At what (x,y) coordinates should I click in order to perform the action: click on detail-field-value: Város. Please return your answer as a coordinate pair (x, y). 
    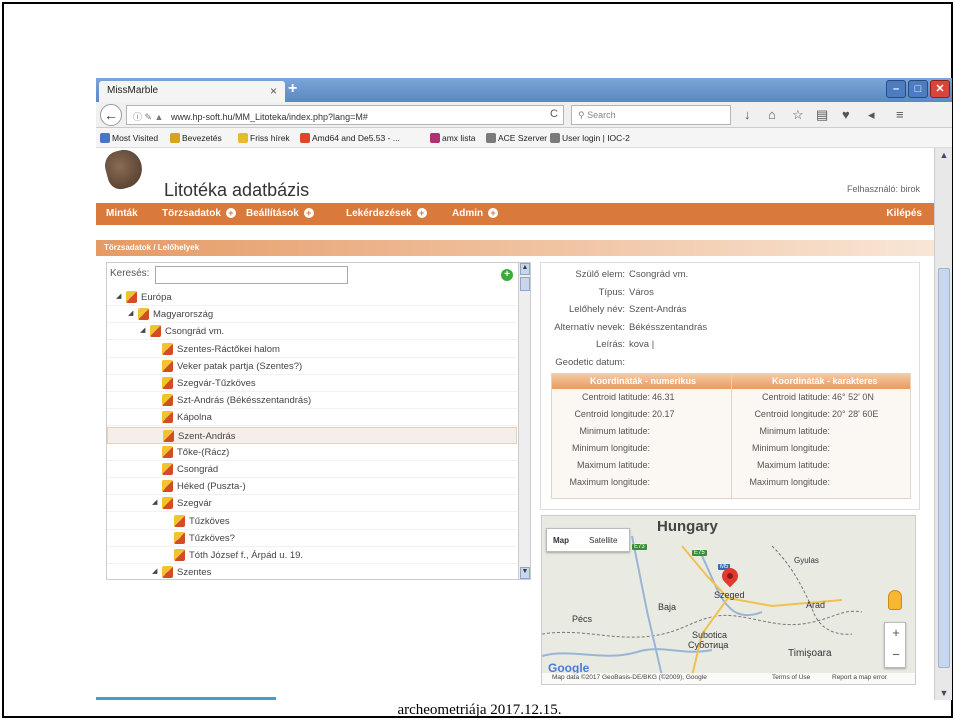
    Looking at the image, I should click on (641, 292).